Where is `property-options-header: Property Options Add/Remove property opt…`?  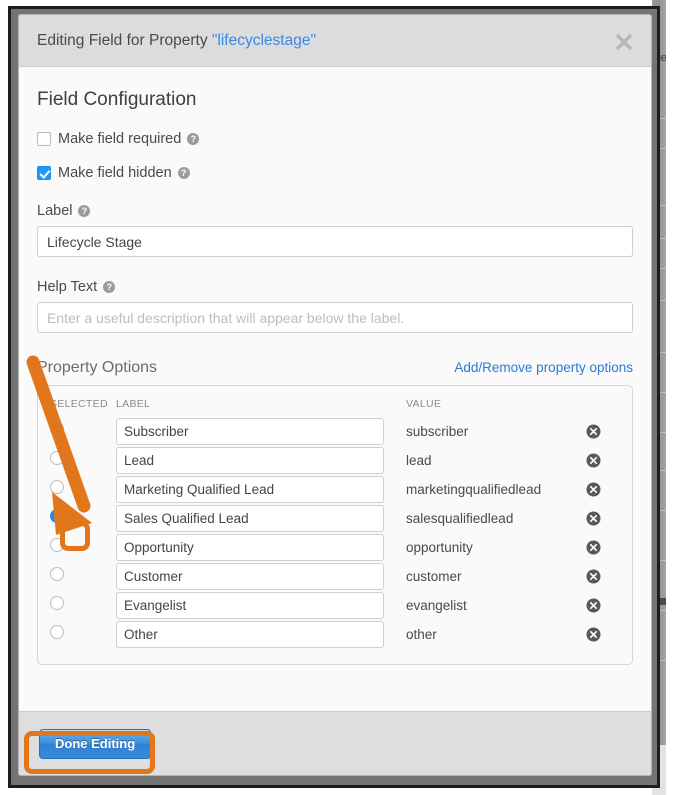 property-options-header: Property Options Add/Remove property opt… is located at coordinates (335, 368).